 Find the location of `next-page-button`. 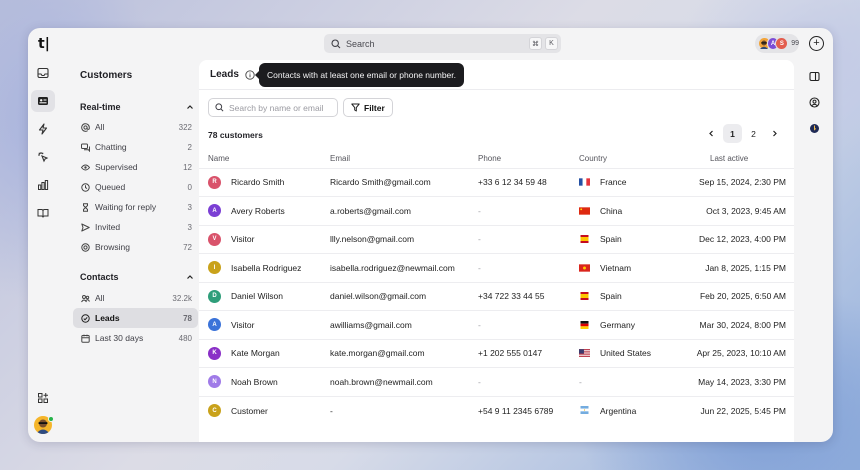

next-page-button is located at coordinates (774, 133).